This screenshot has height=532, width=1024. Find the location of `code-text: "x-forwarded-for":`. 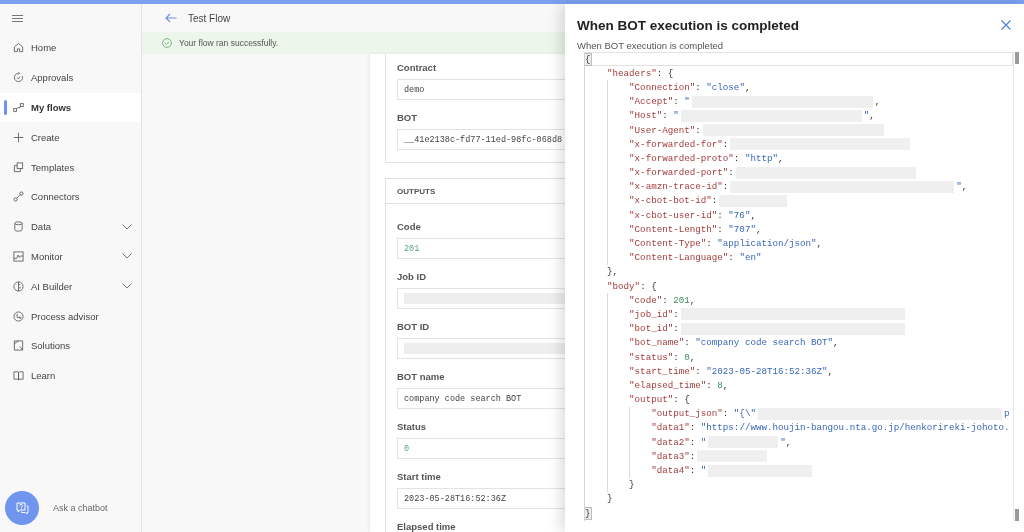

code-text: "x-forwarded-for": is located at coordinates (679, 144).